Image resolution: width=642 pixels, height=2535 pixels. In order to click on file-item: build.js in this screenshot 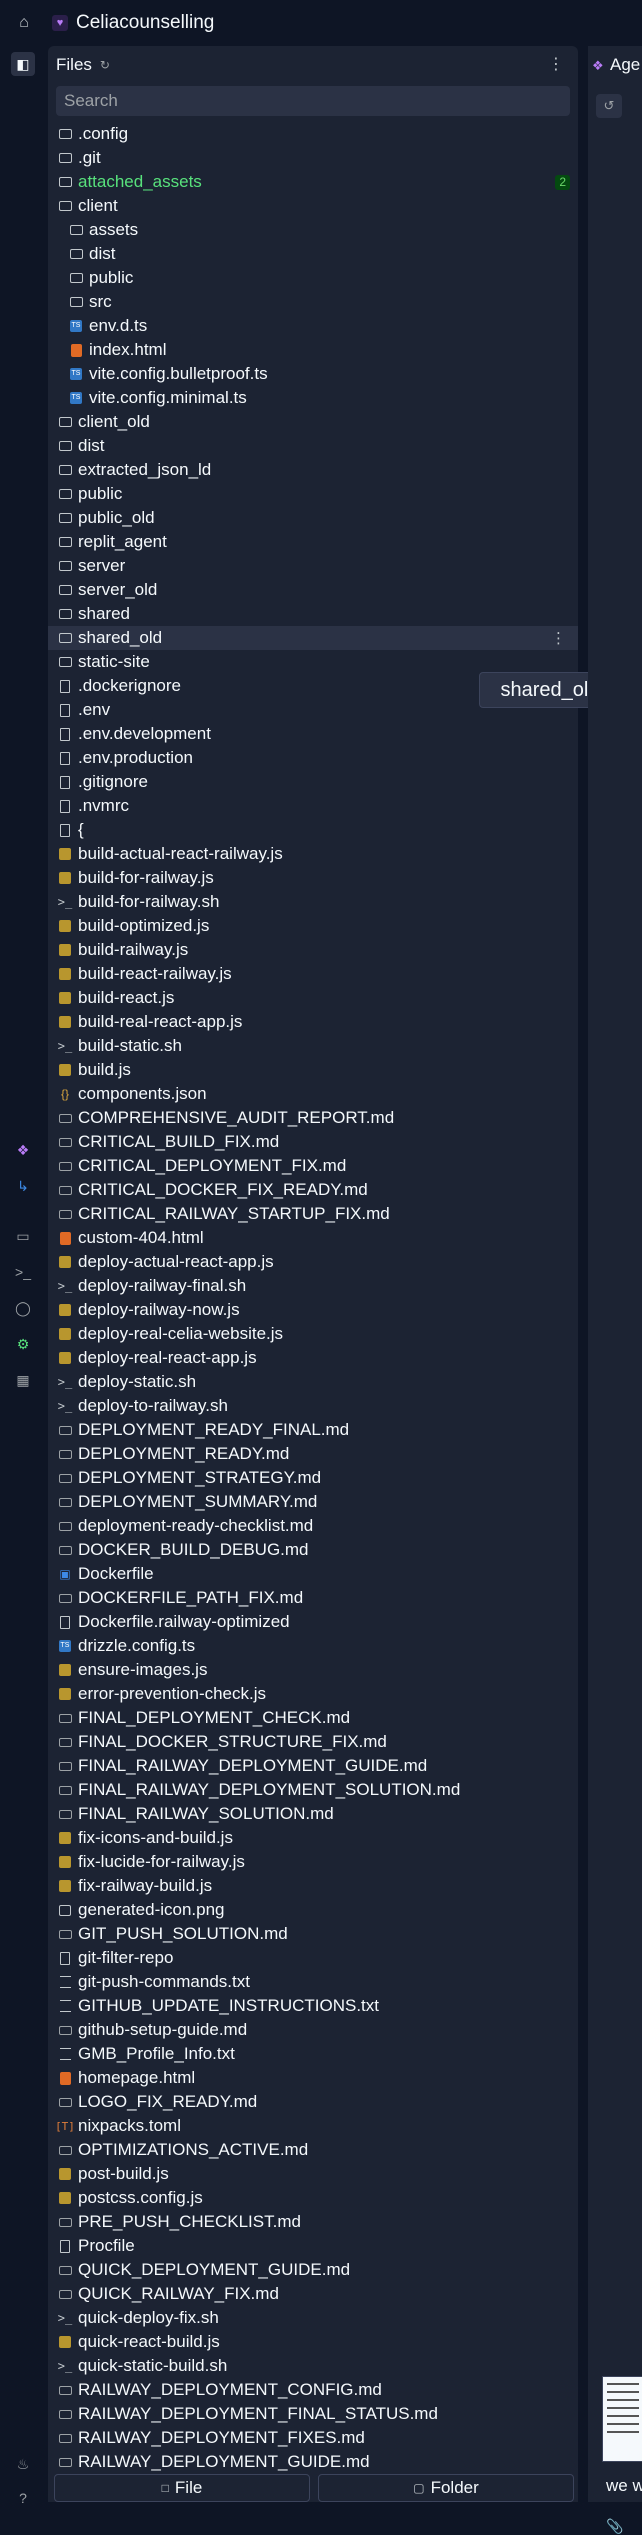, I will do `click(313, 1070)`.